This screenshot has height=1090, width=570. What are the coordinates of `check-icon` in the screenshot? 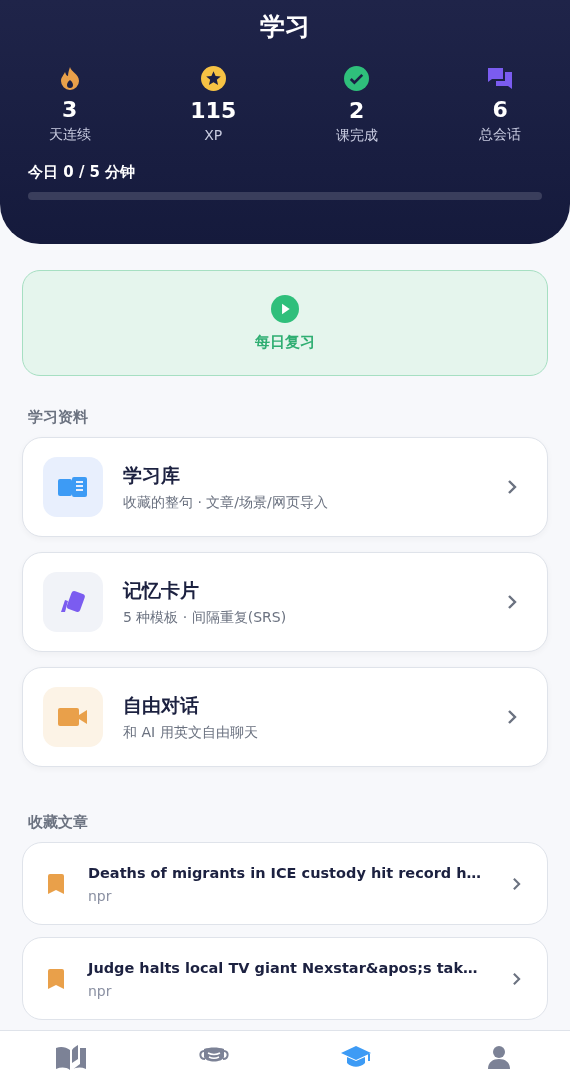 It's located at (357, 78).